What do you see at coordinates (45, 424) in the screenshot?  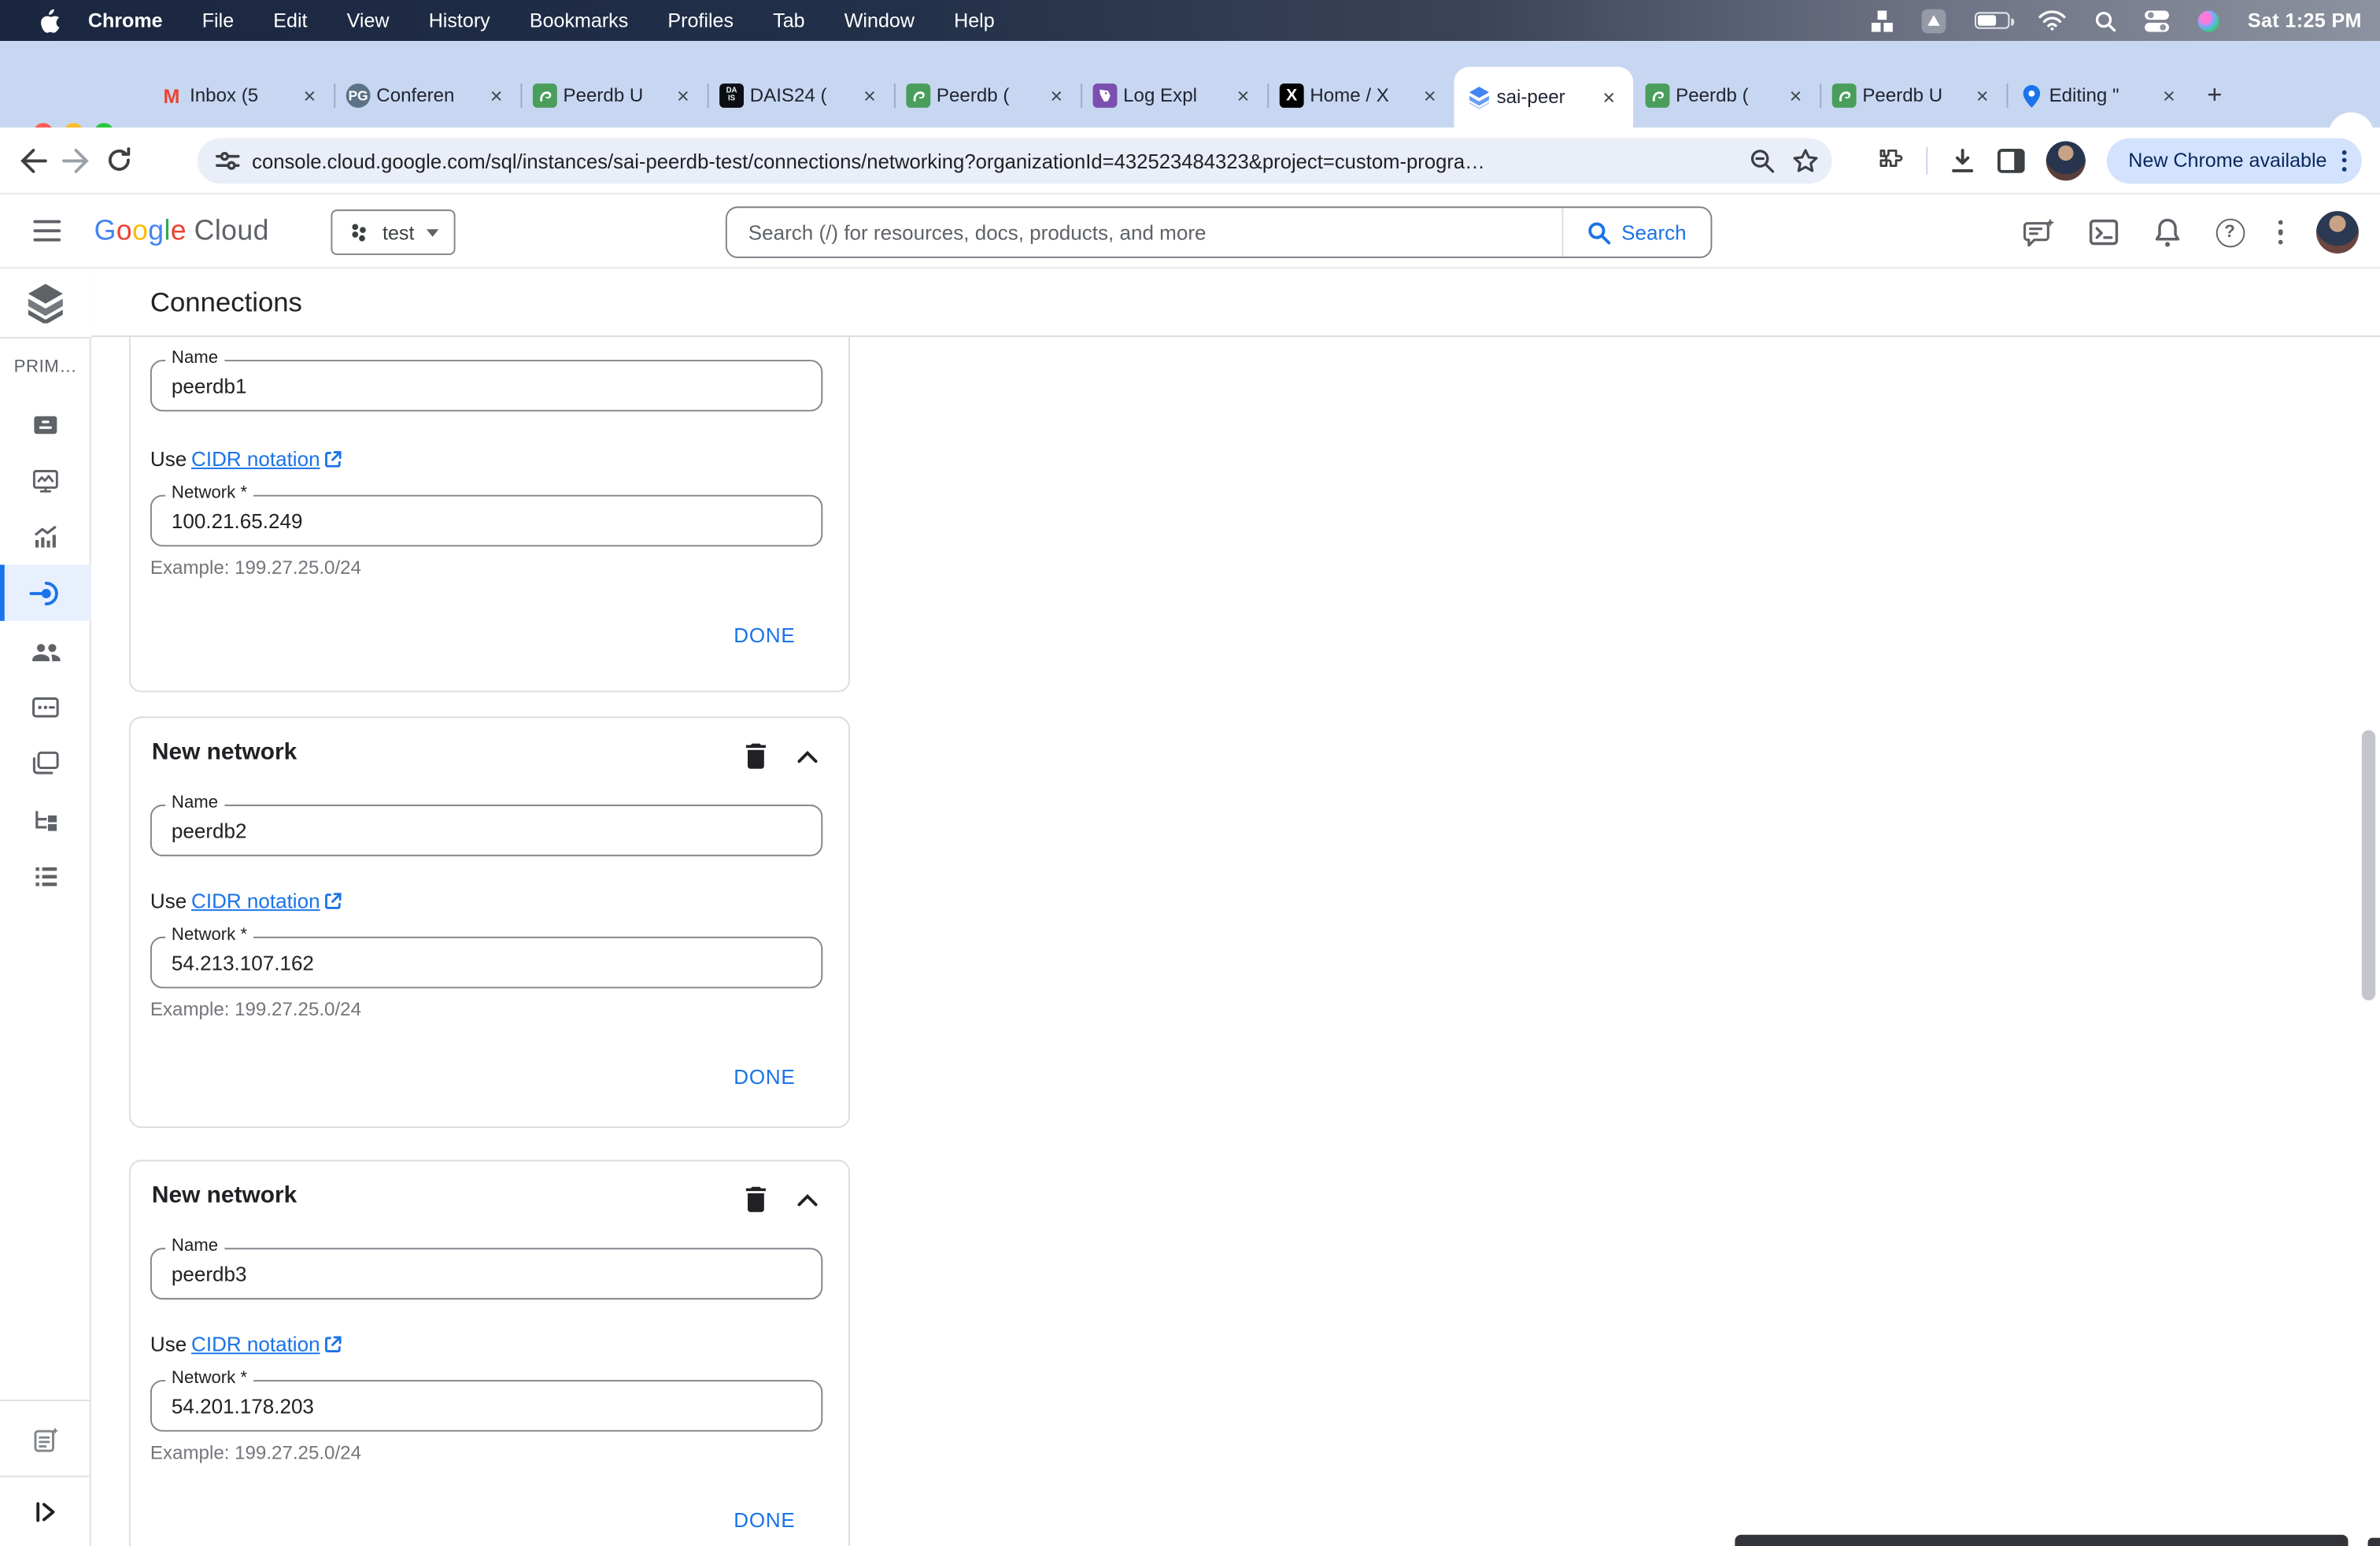 I see `sidebar-item-overview` at bounding box center [45, 424].